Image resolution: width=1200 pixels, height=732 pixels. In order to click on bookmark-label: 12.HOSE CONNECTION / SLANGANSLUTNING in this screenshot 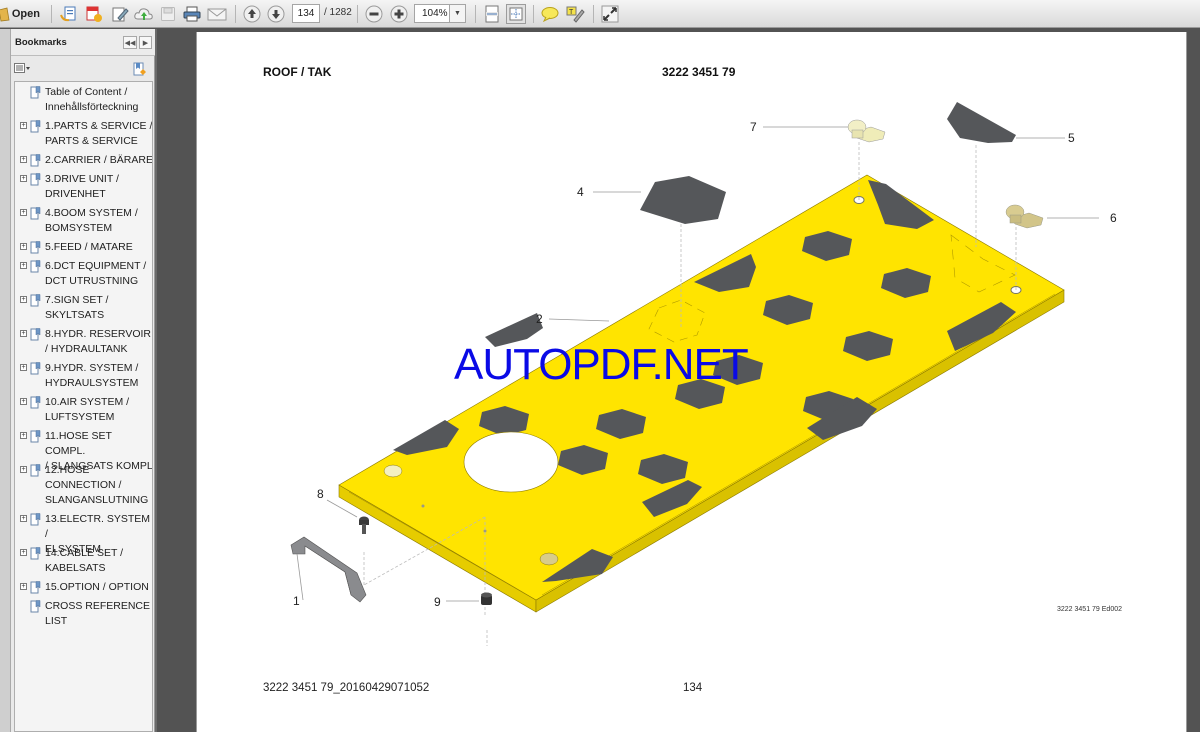, I will do `click(97, 485)`.